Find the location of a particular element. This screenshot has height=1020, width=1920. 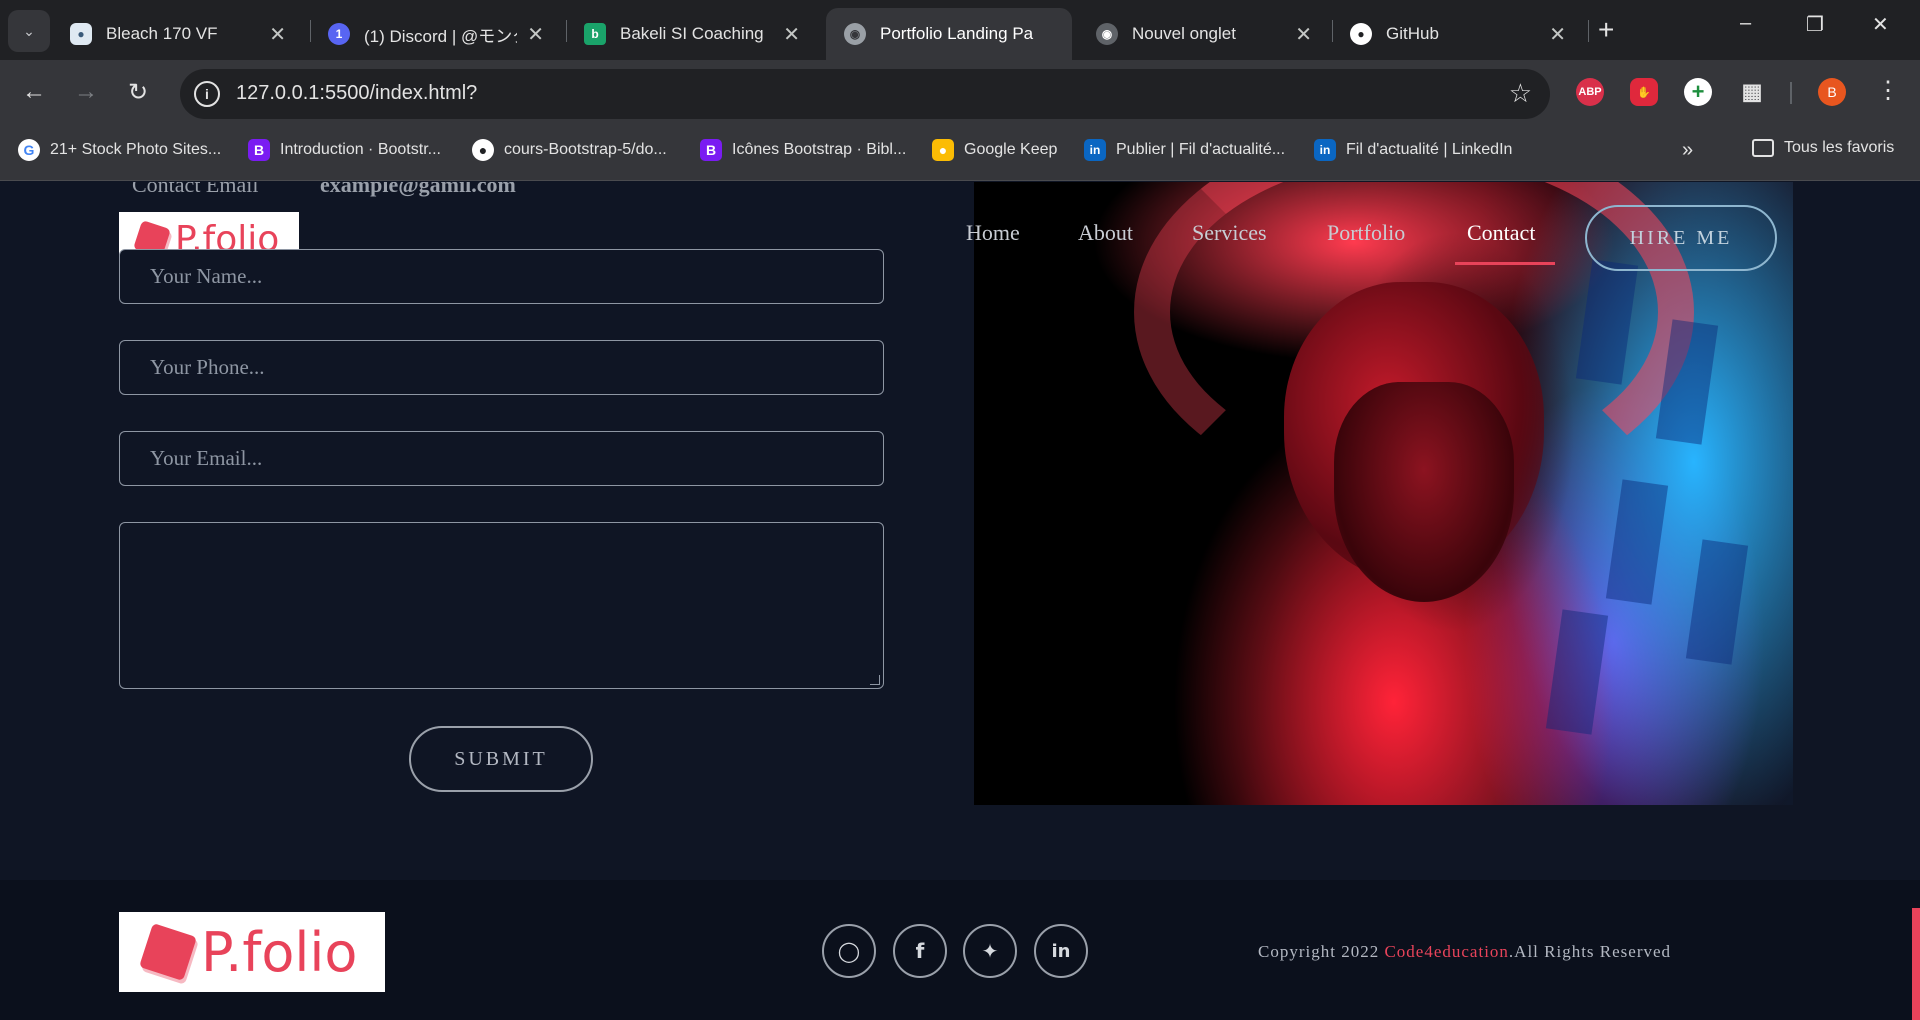

folder-icon is located at coordinates (1763, 148).